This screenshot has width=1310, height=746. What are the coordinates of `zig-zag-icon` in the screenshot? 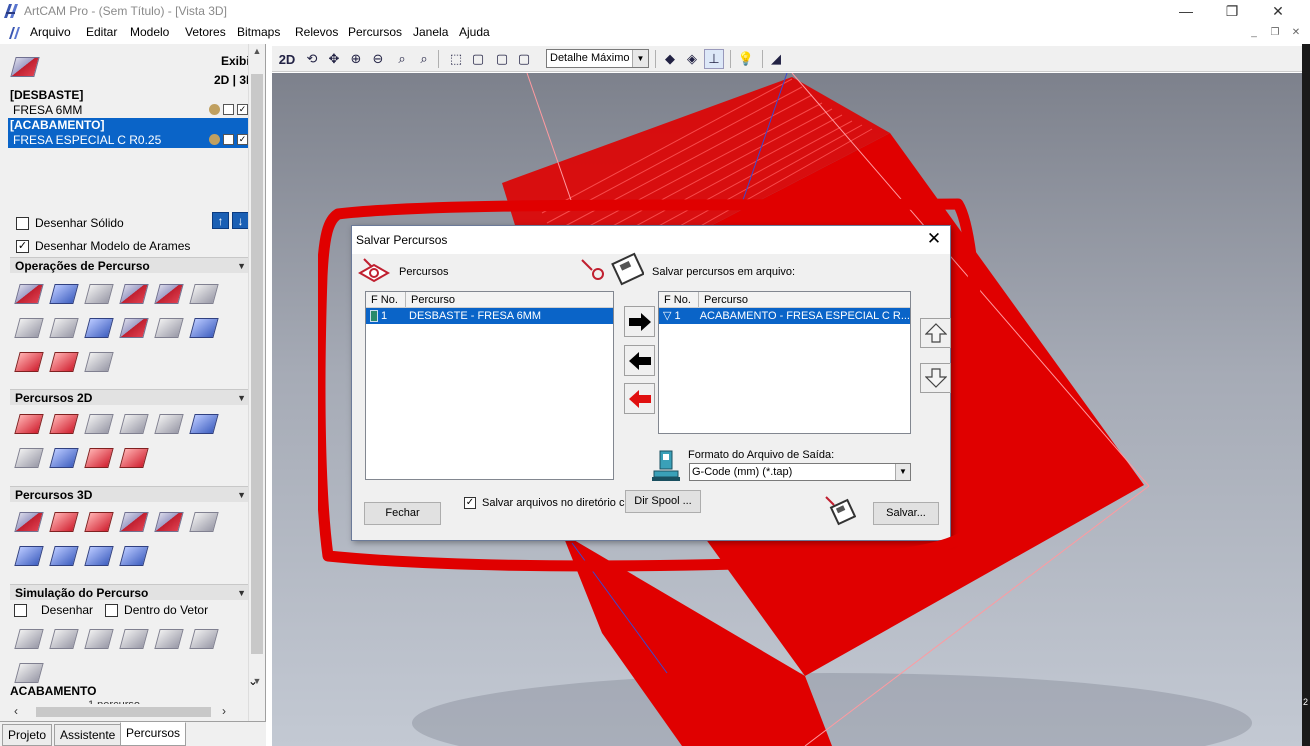 It's located at (64, 522).